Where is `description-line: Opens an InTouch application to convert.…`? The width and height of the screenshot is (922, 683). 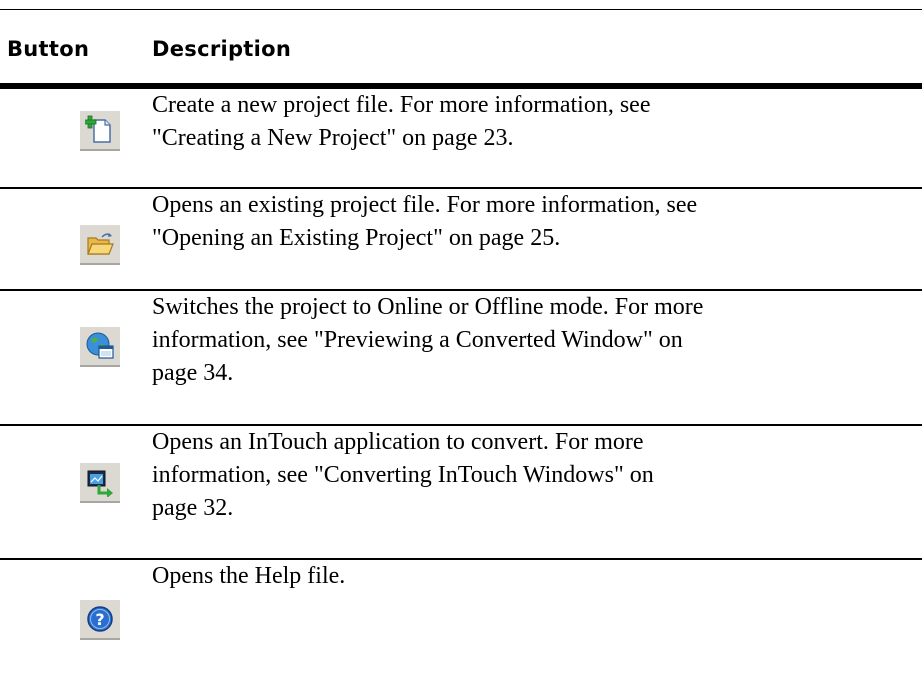 description-line: Opens an InTouch application to convert.… is located at coordinates (398, 442).